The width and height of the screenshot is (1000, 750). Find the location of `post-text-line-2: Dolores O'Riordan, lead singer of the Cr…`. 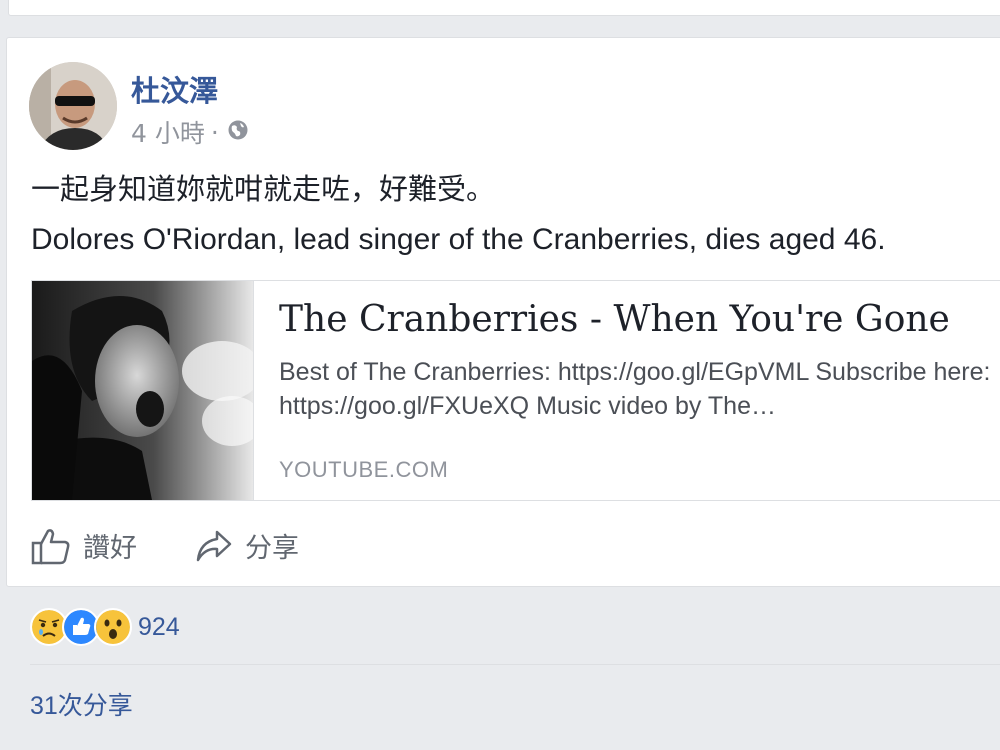

post-text-line-2: Dolores O'Riordan, lead singer of the Cr… is located at coordinates (458, 239).